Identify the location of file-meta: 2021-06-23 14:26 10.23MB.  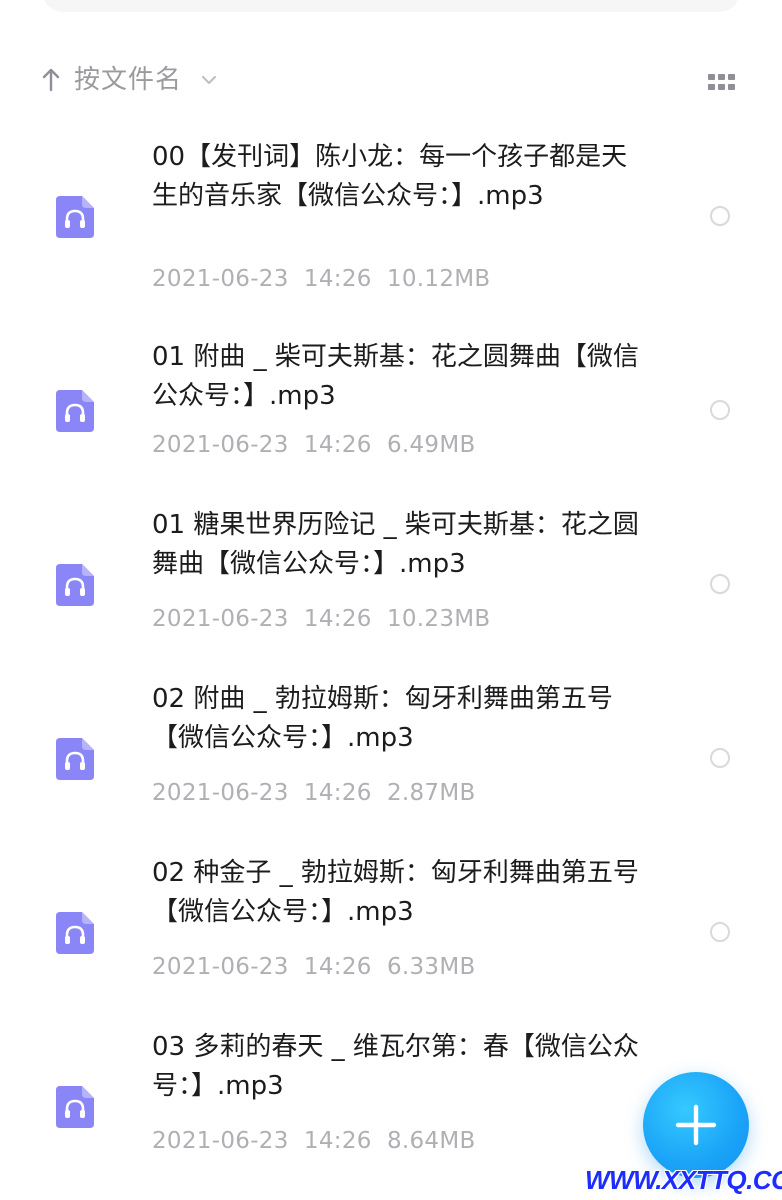
(321, 619).